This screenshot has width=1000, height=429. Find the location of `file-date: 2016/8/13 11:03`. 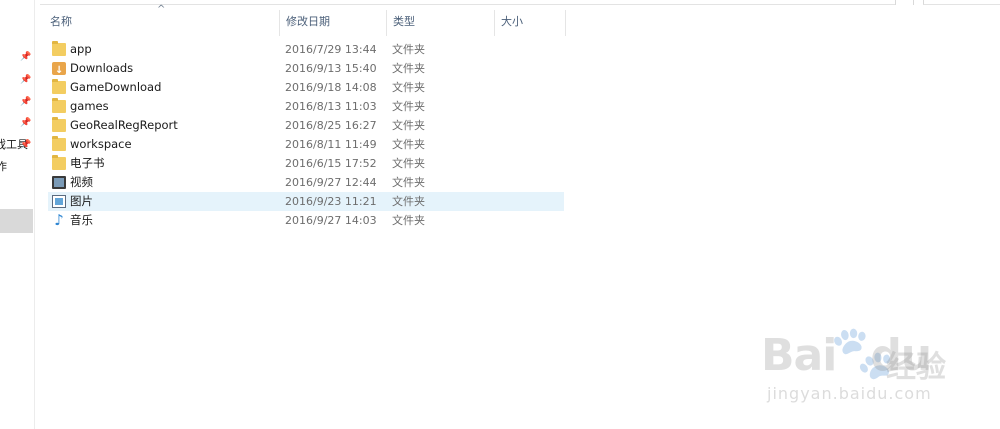

file-date: 2016/8/13 11:03 is located at coordinates (331, 106).